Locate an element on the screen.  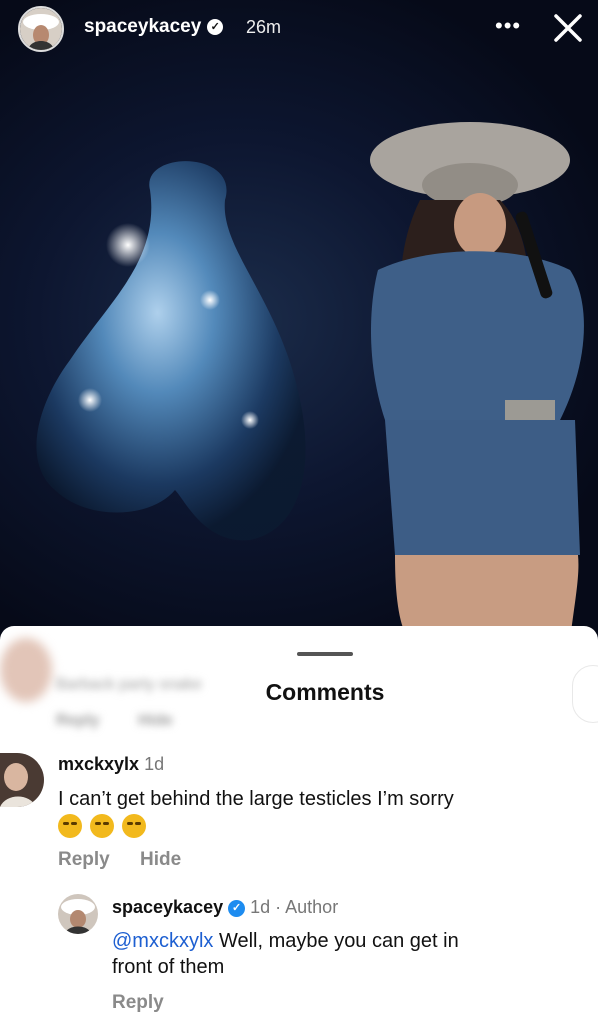
hide-button: Hide is located at coordinates (160, 860).